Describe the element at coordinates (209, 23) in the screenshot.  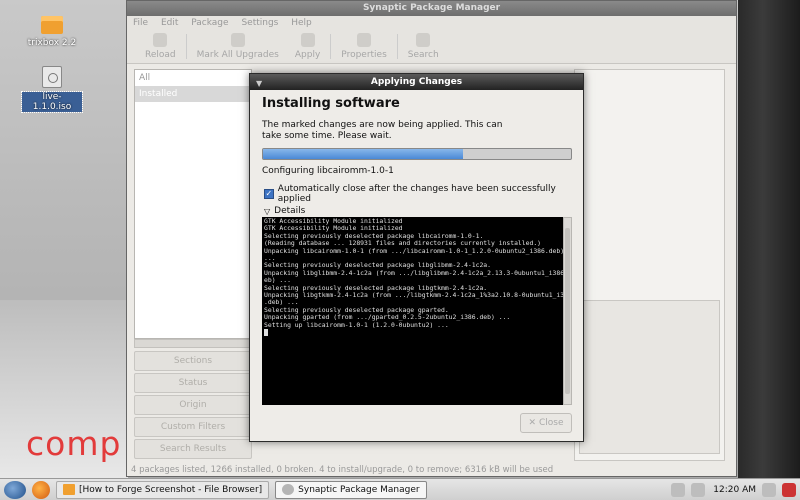
I see `menu-package: Package` at that location.